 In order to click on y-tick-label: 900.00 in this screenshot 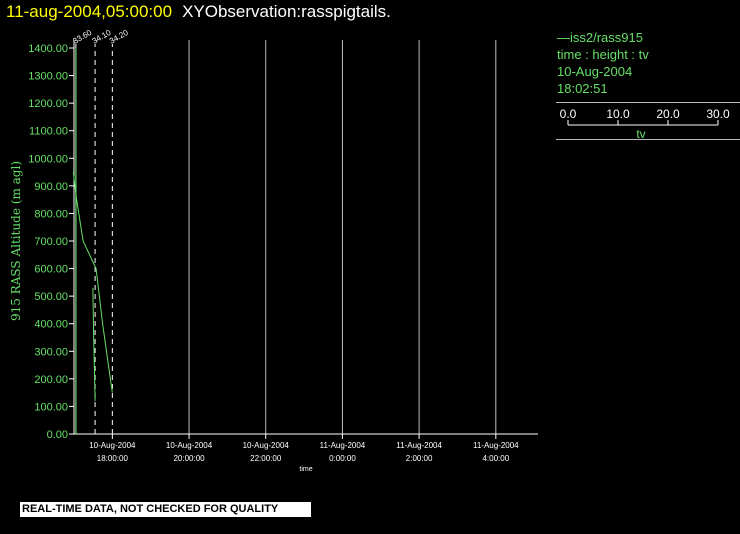, I will do `click(51, 187)`.